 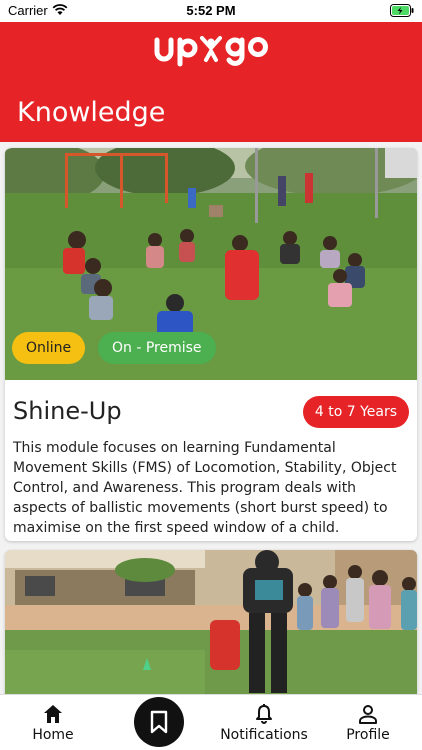 I want to click on nav-notifications-label: Notifications, so click(x=264, y=735).